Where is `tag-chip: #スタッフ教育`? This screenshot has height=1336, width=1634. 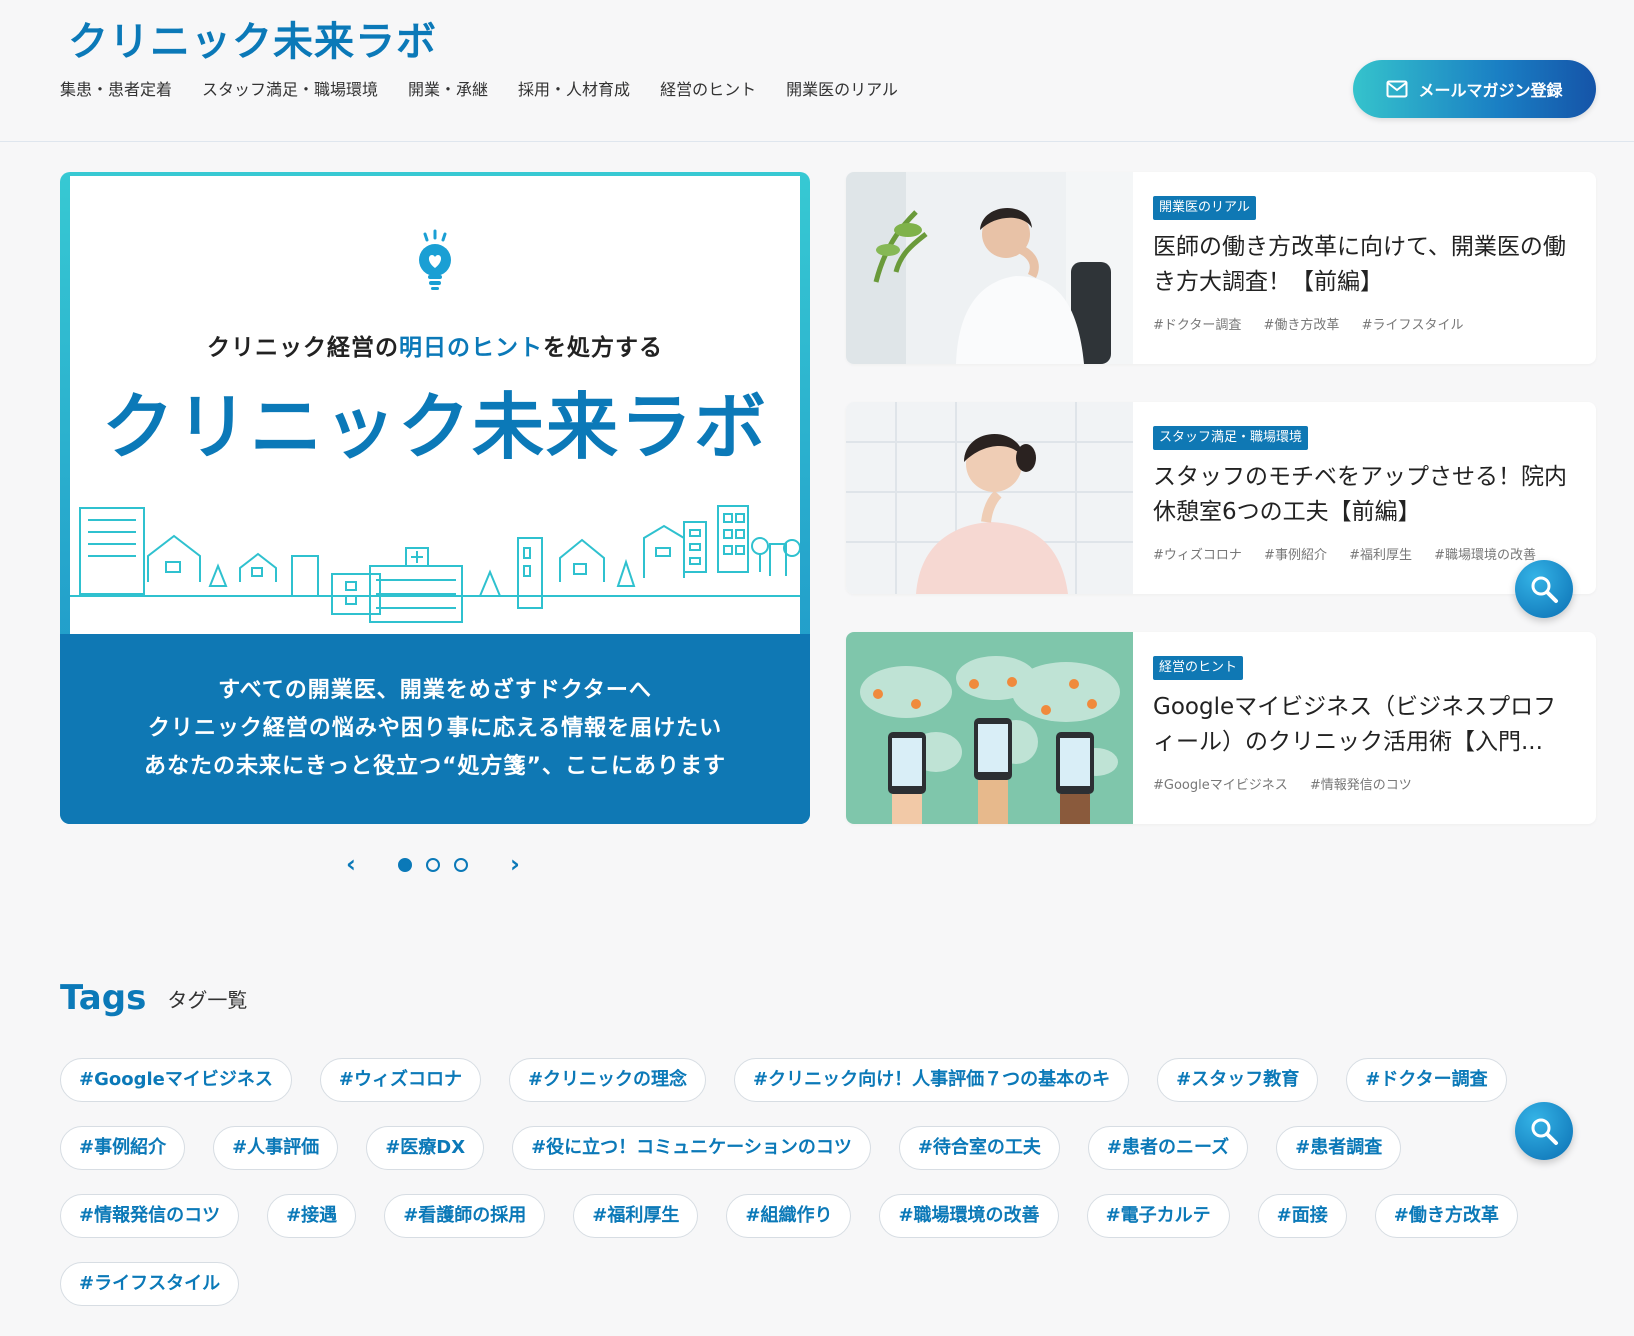 tag-chip: #スタッフ教育 is located at coordinates (1238, 1080).